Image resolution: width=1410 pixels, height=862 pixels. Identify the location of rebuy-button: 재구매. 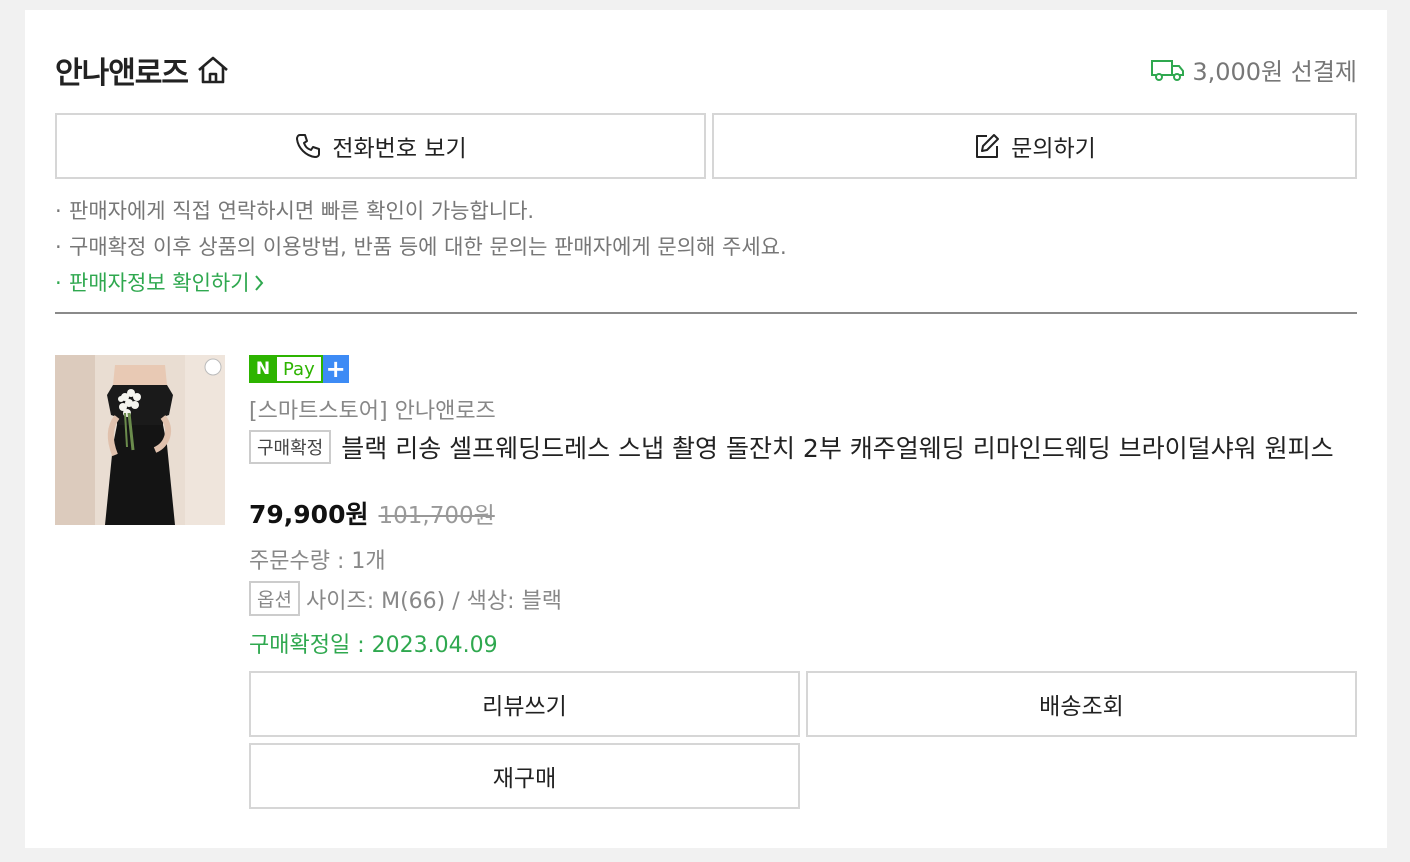
(524, 776).